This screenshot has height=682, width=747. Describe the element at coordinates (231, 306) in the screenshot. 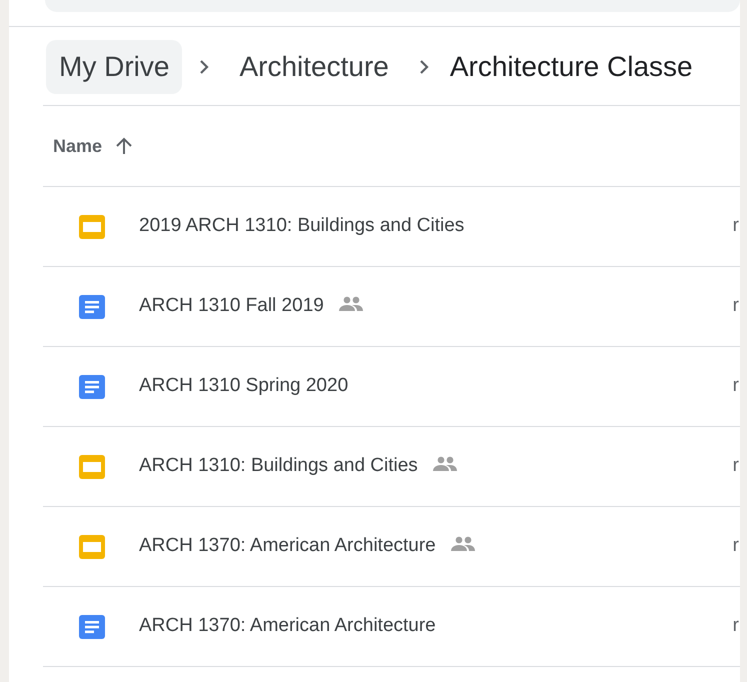

I see `file-name: ARCH 1310 Fall 2019` at that location.